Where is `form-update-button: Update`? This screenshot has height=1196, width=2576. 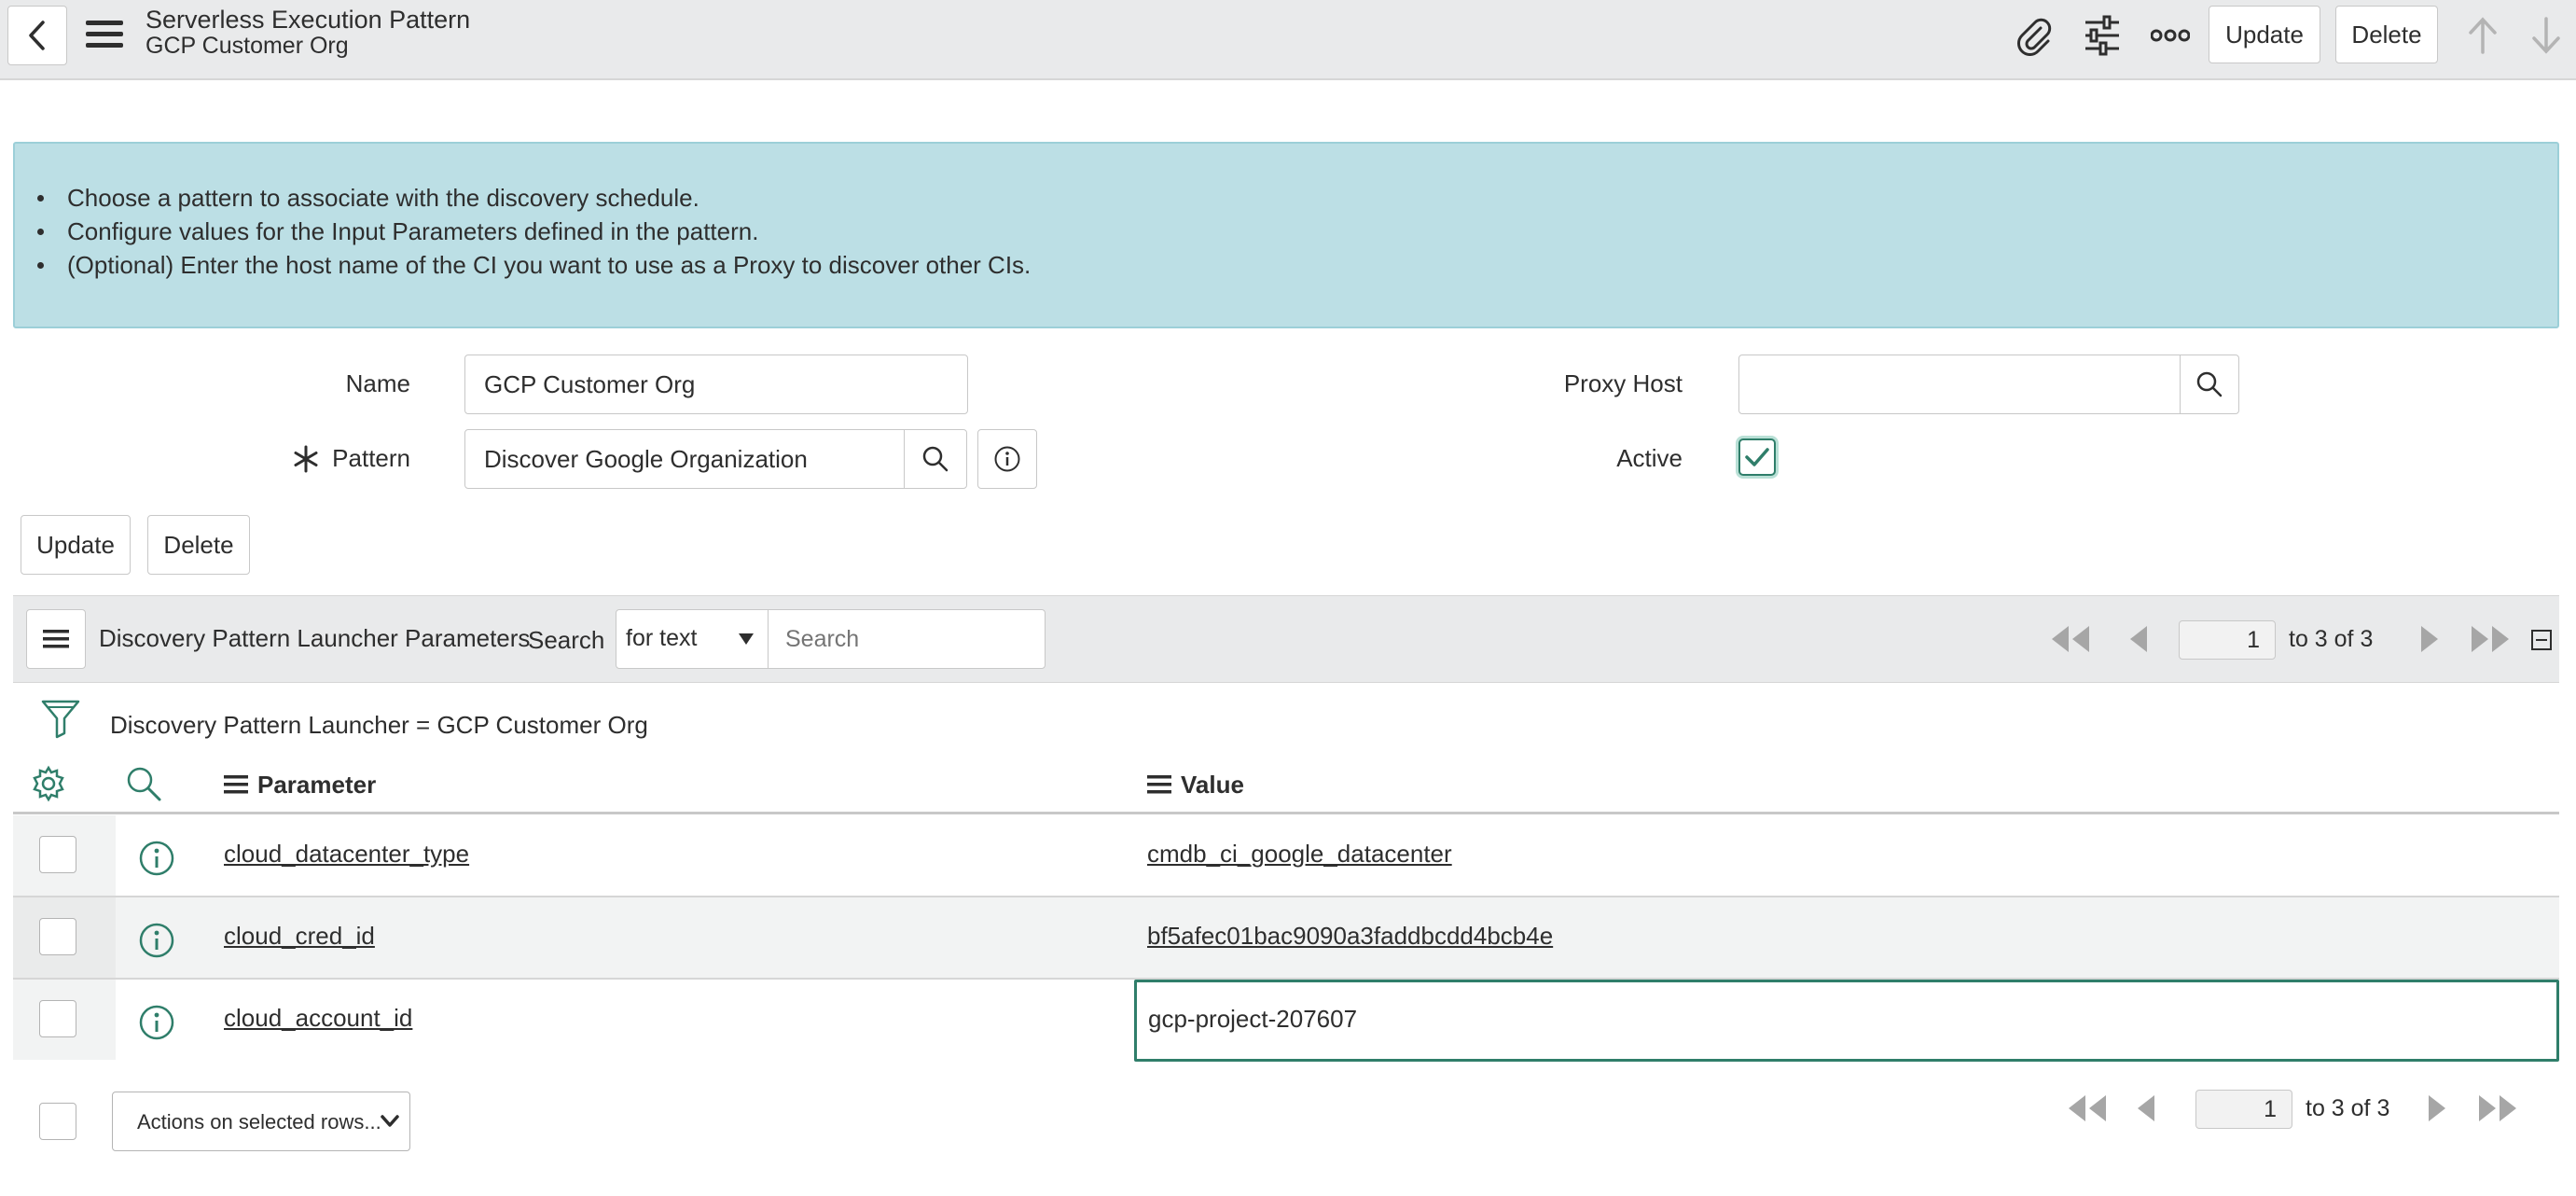
form-update-button: Update is located at coordinates (76, 545).